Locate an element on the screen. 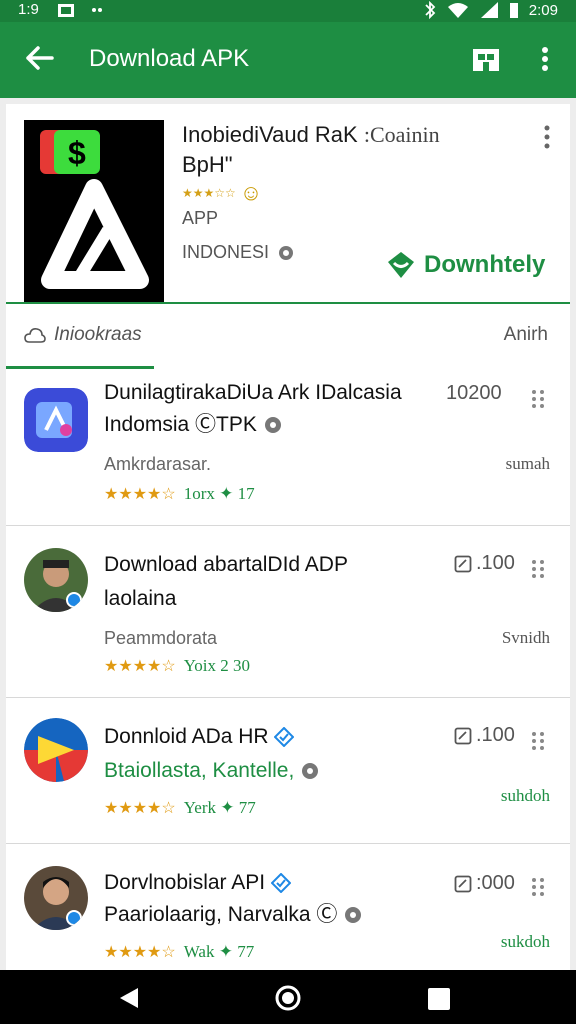 The height and width of the screenshot is (1024, 576). app-rating: ★★★★☆ 1orx ✦ 17 is located at coordinates (179, 494).